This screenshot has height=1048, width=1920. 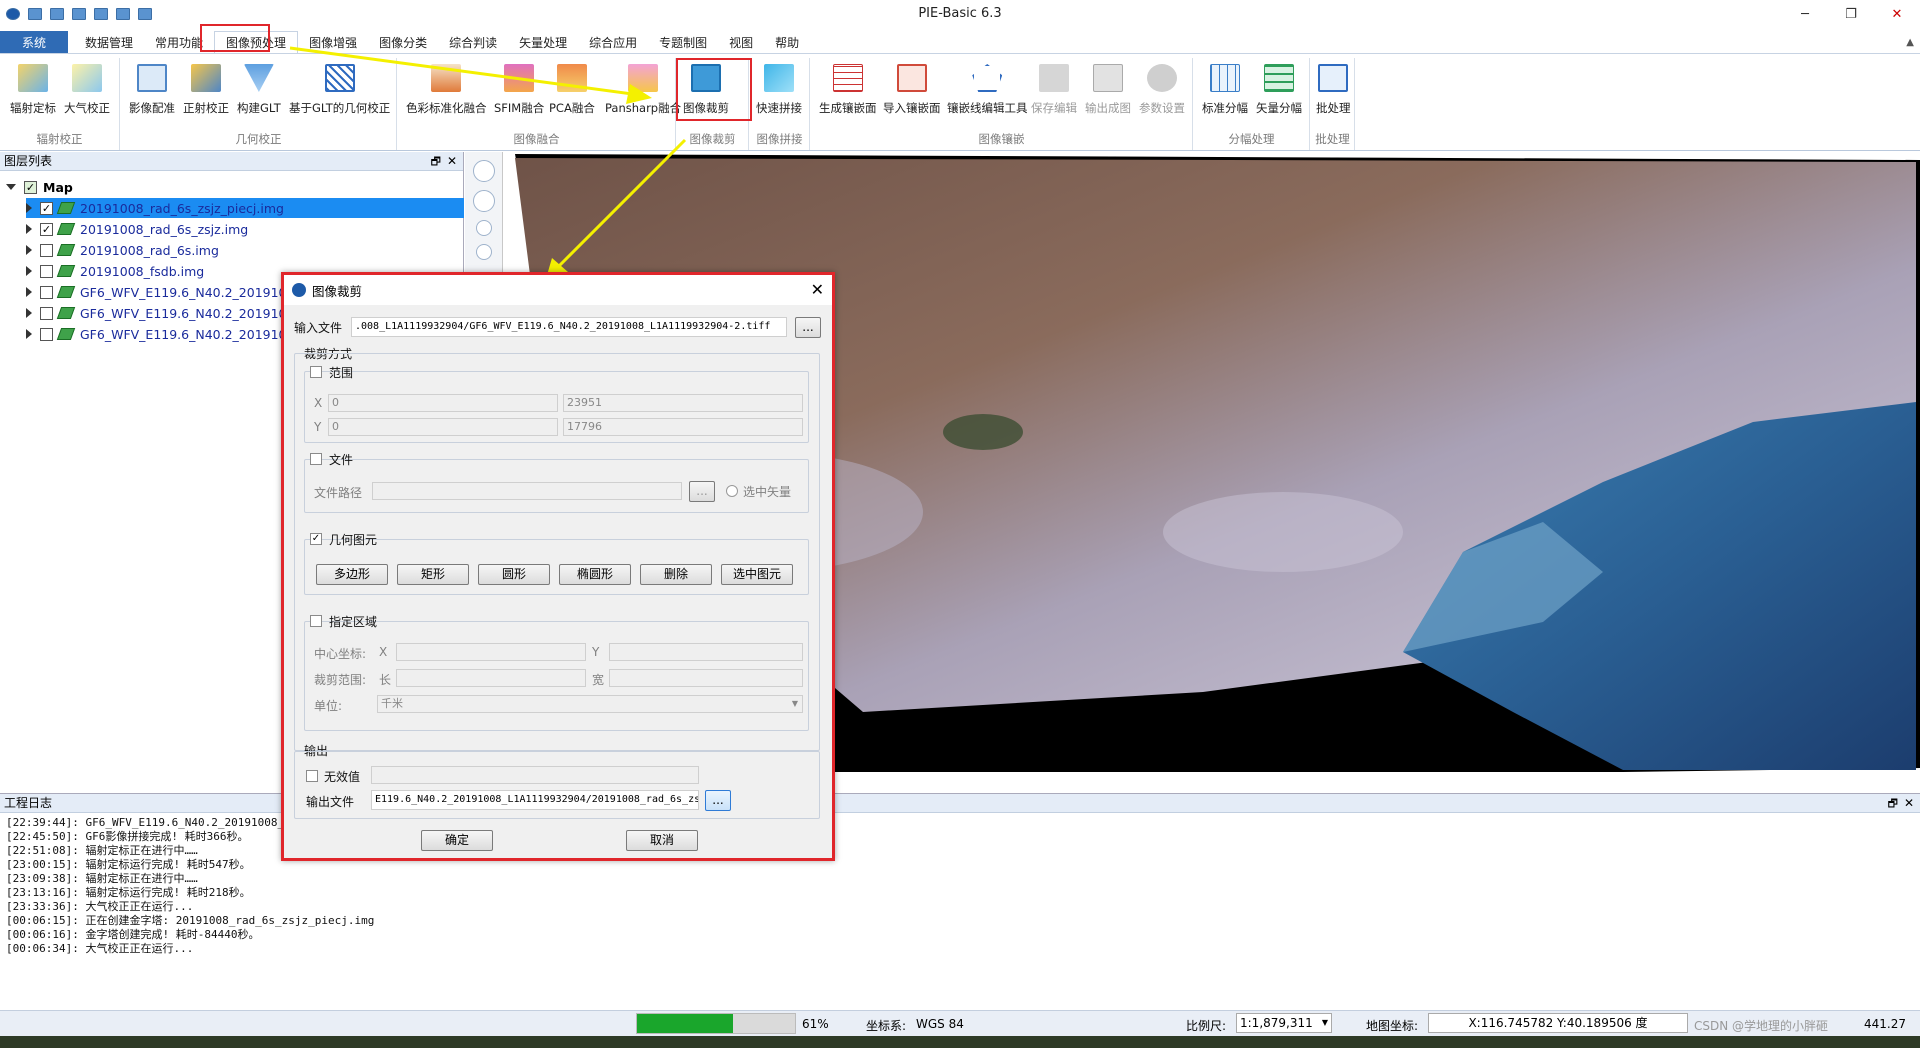 I want to click on std-tile-button: 标准分幅, so click(x=1225, y=90).